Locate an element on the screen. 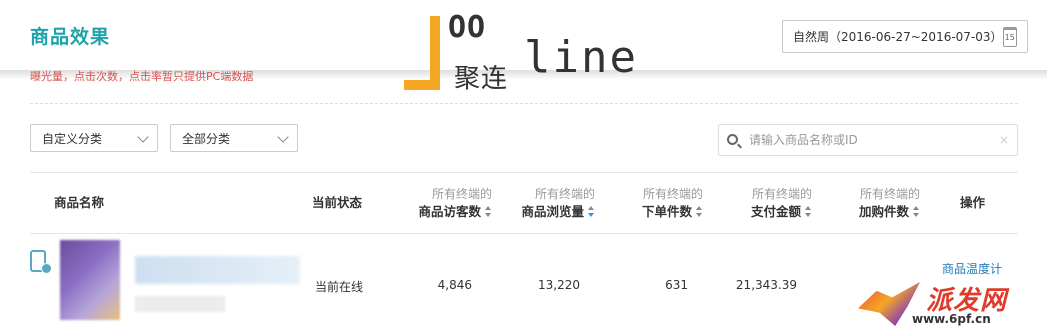  clear-icon: × is located at coordinates (1004, 140).